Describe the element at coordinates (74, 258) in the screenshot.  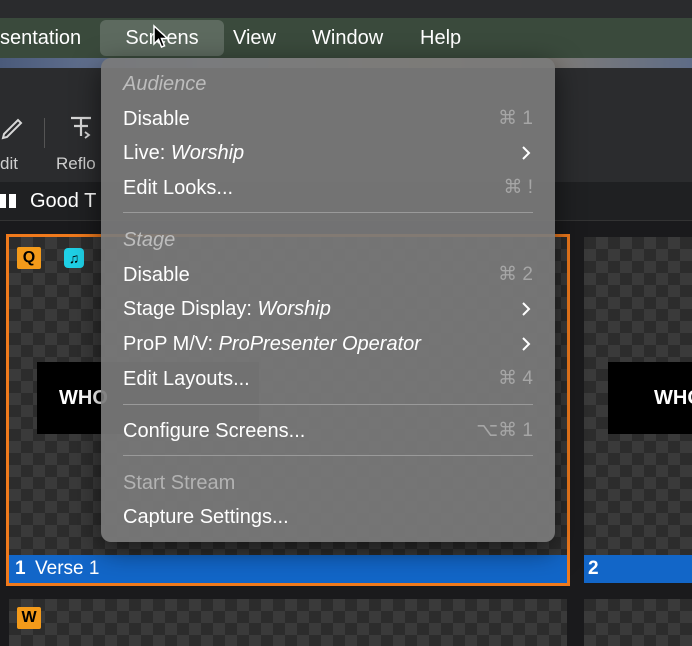
I see `music-note-icon: ♫` at that location.